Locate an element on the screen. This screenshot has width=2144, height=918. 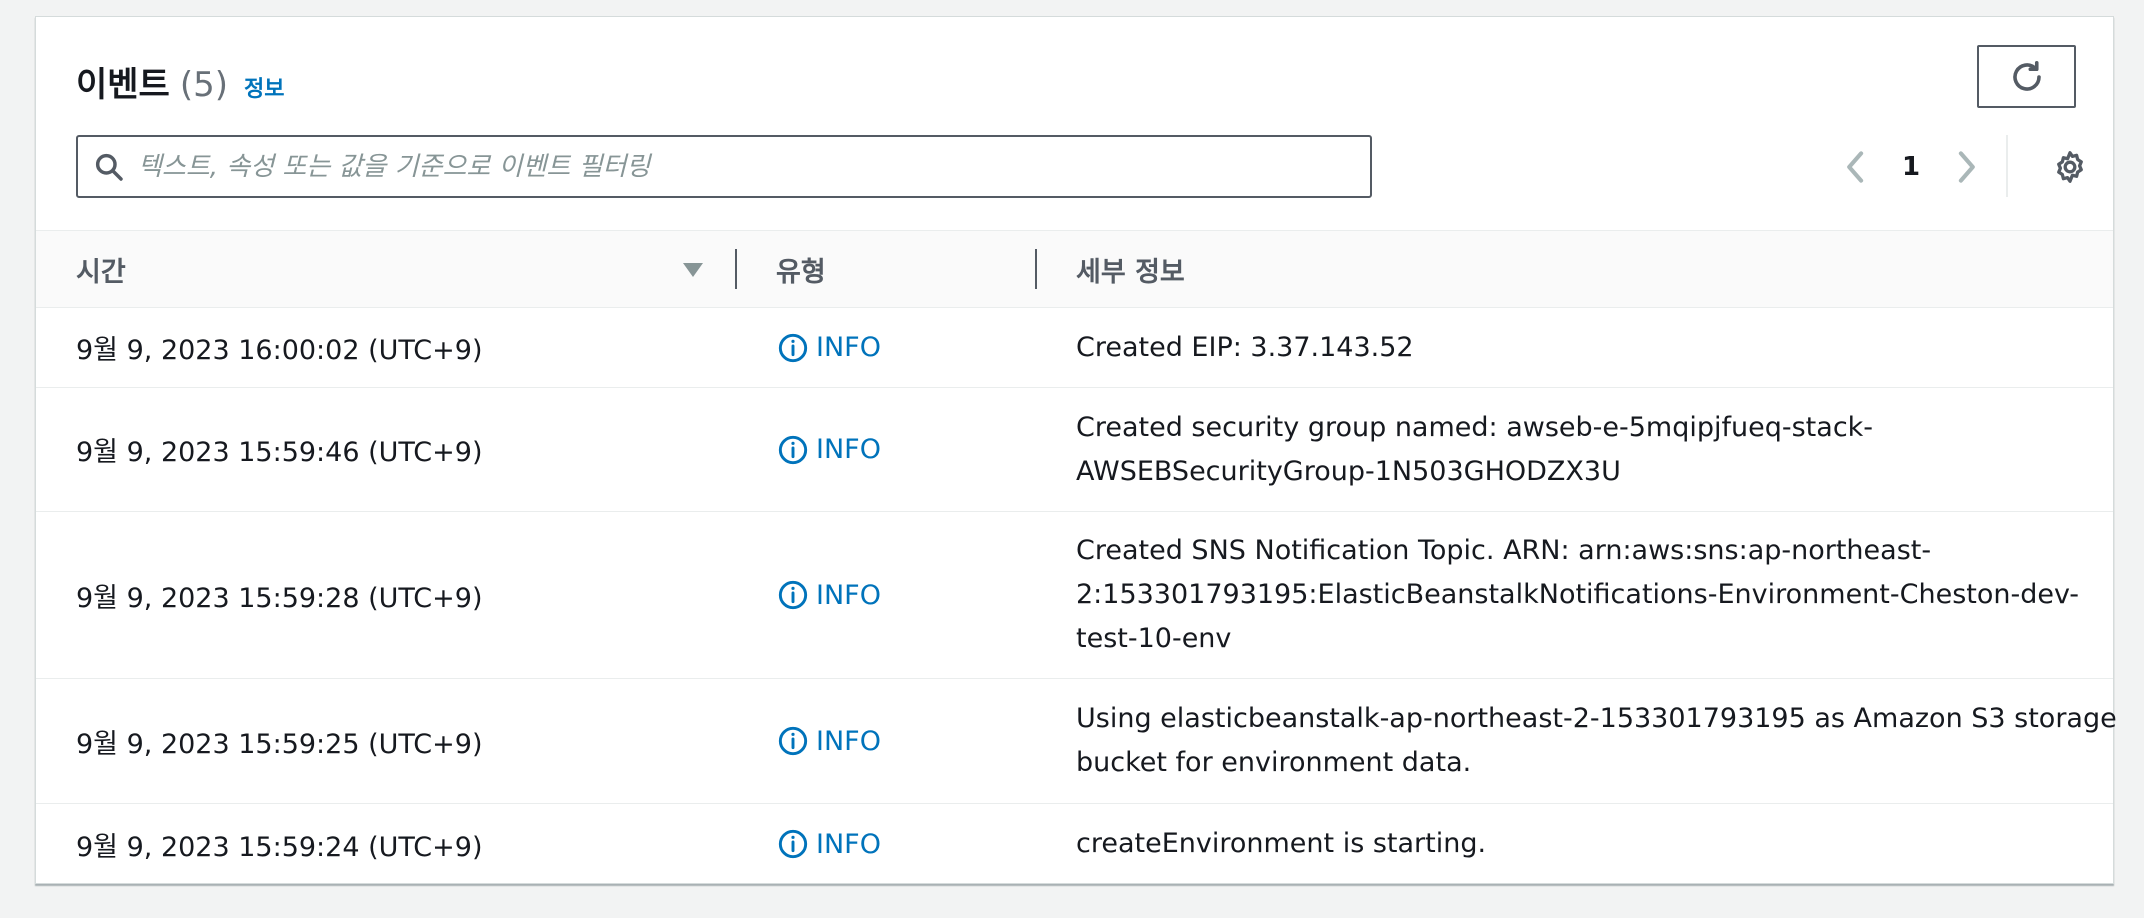
event-time: 9월 9, 2023 15:59:46 (UTC+9) is located at coordinates (279, 452).